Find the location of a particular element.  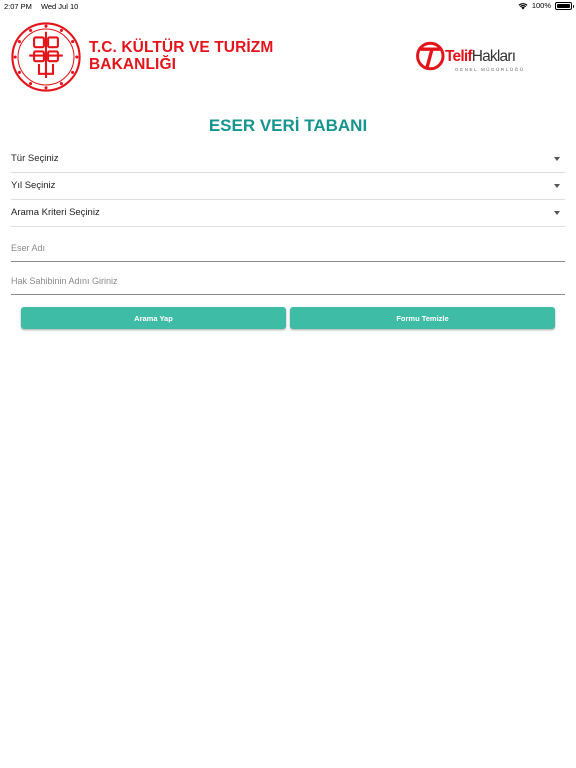

battery-fill is located at coordinates (563, 5).